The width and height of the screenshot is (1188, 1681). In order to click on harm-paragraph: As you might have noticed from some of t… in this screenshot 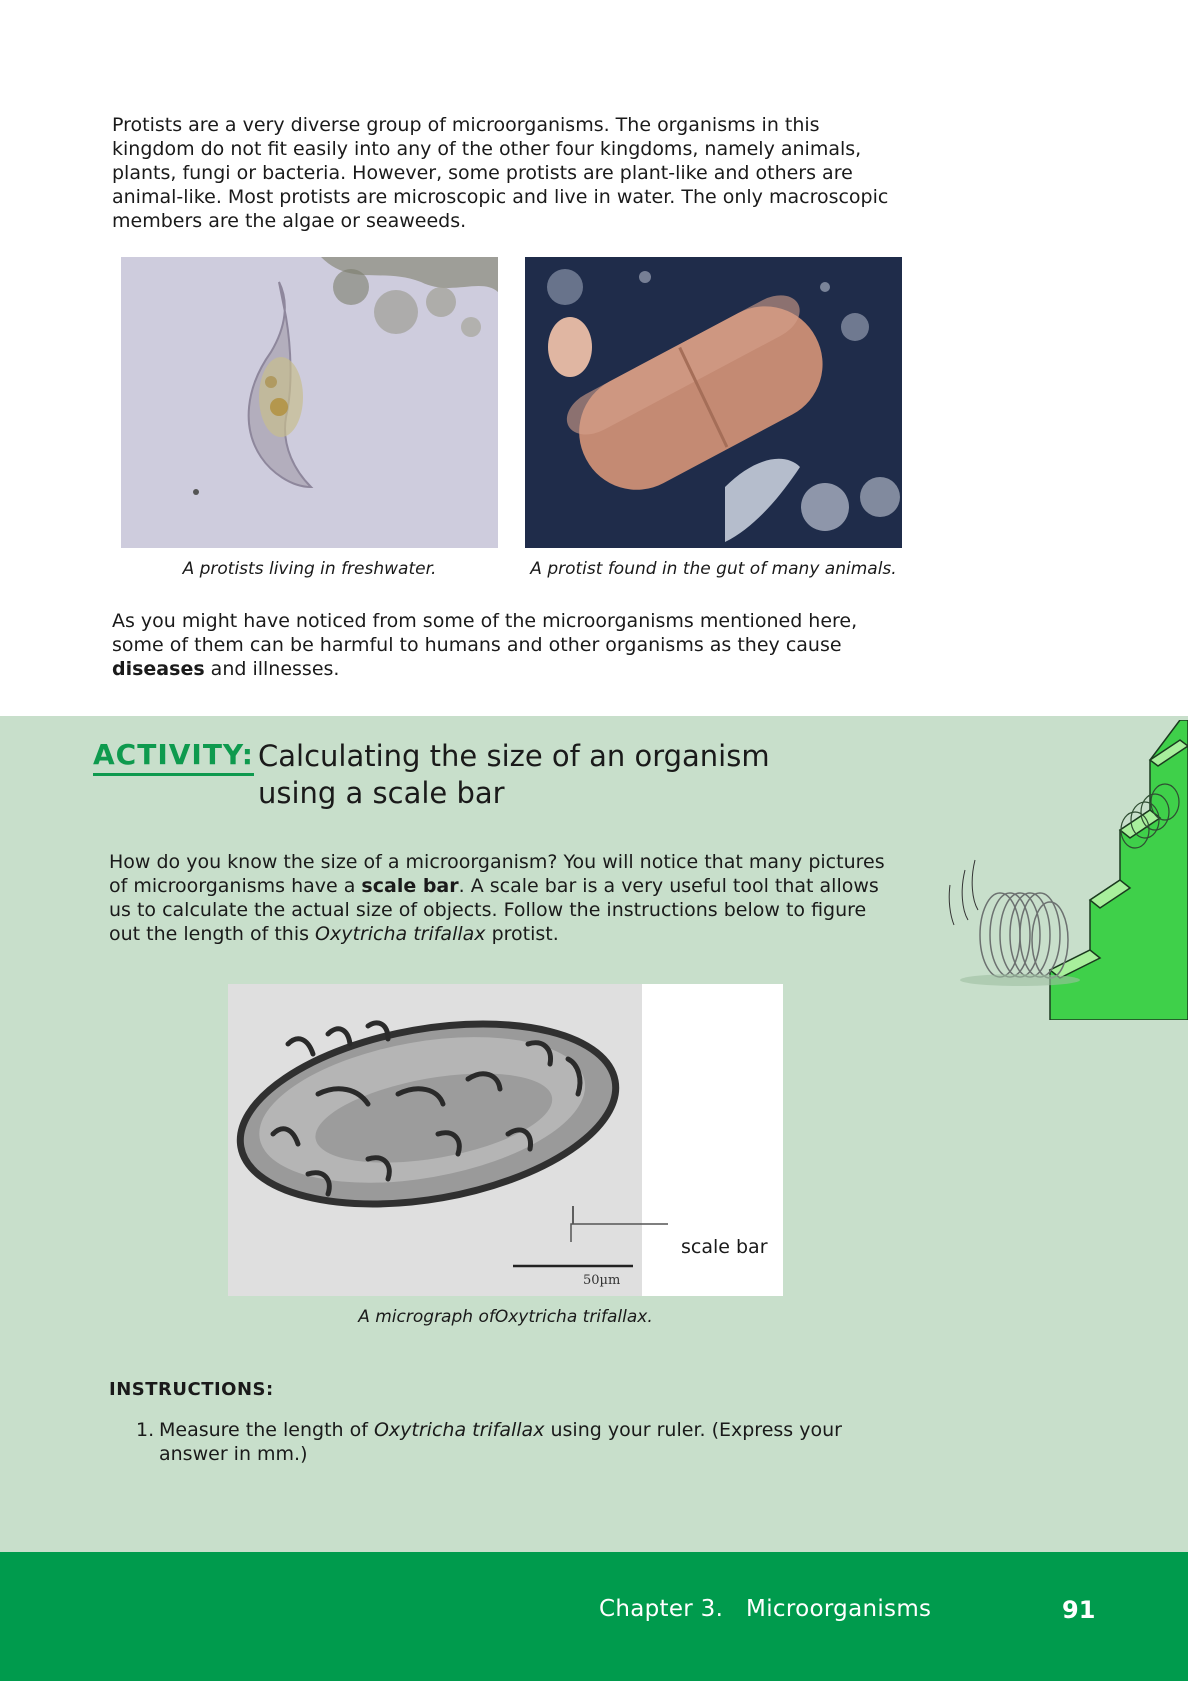, I will do `click(485, 645)`.